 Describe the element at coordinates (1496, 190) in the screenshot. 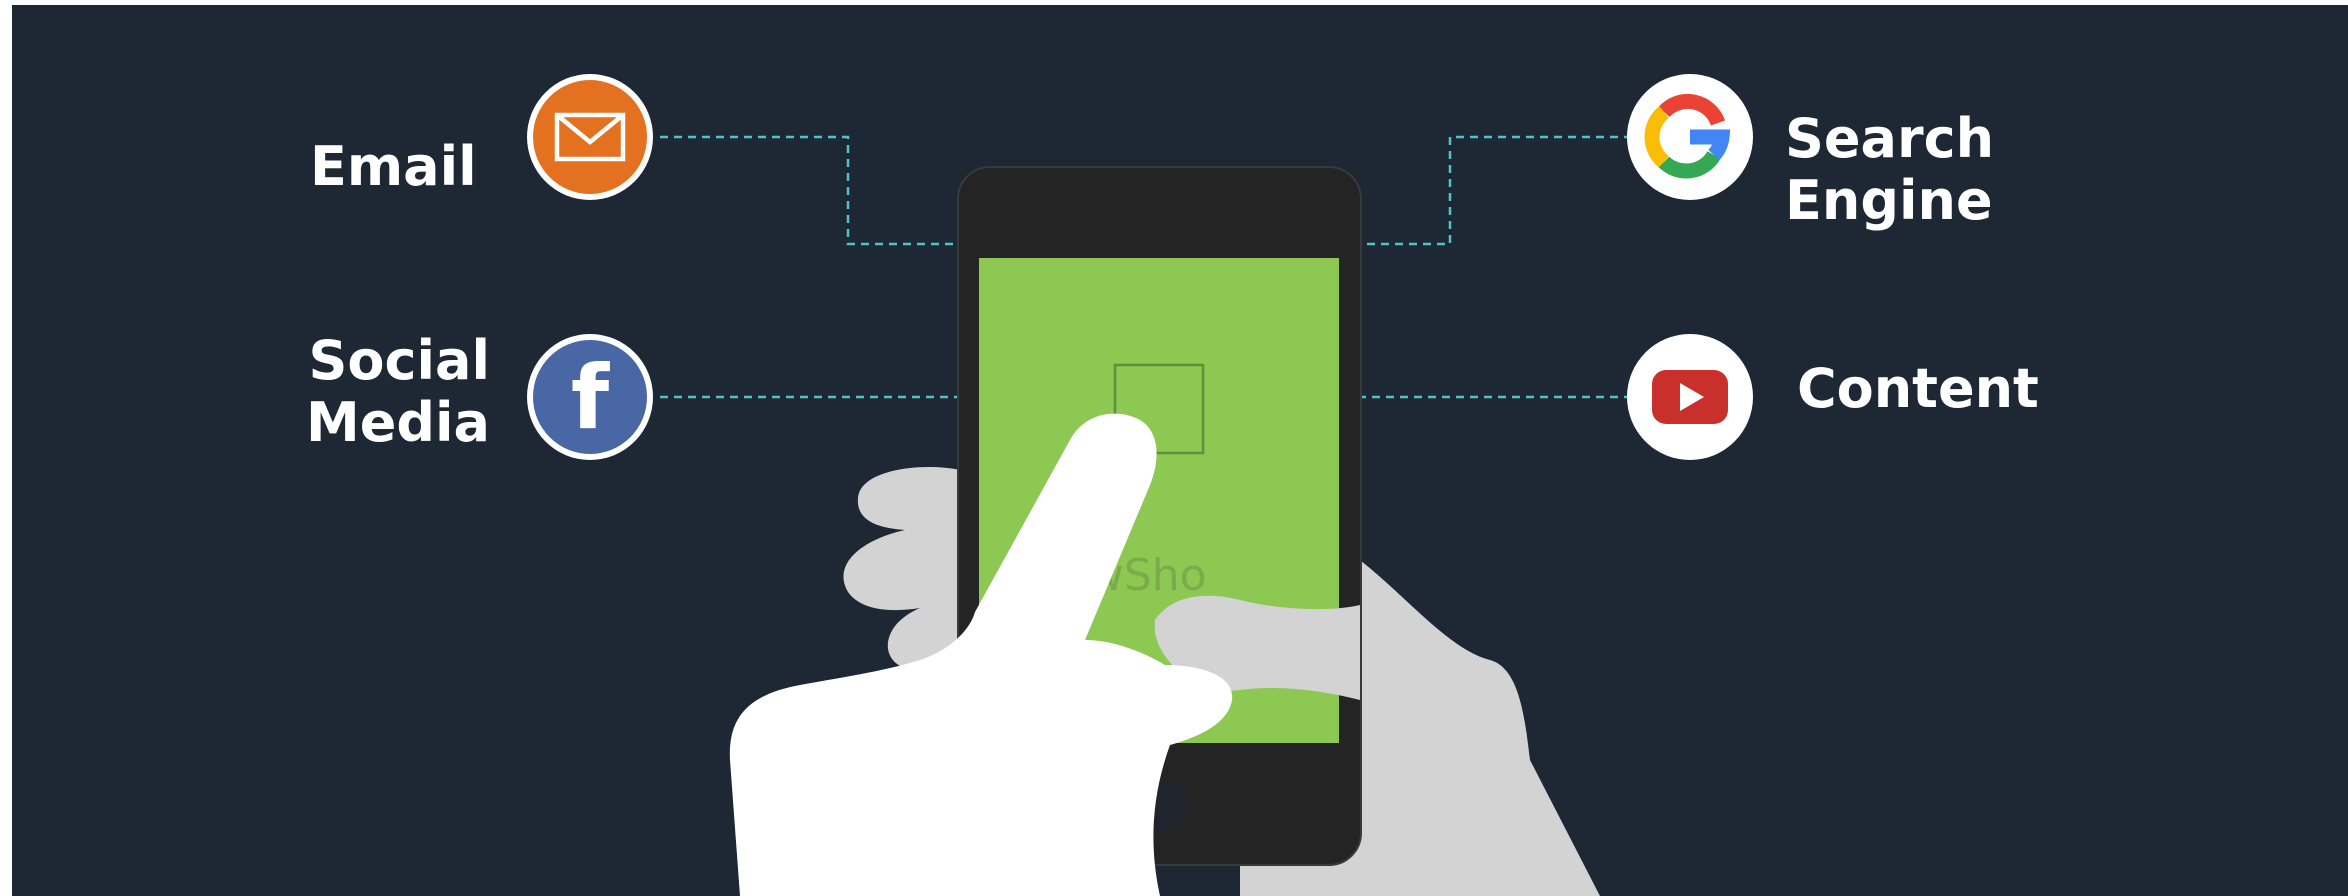

I see `search-engine-connector` at that location.